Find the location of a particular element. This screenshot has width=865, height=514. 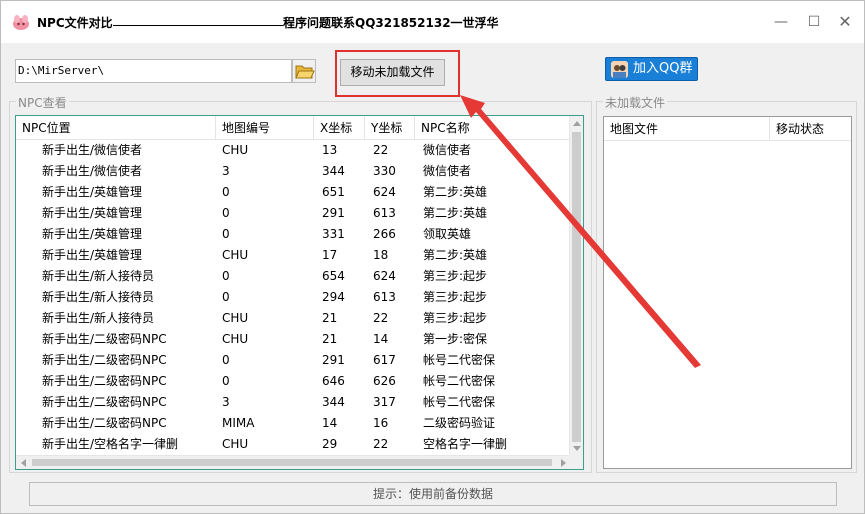

maximize-button: ☐ is located at coordinates (814, 23).